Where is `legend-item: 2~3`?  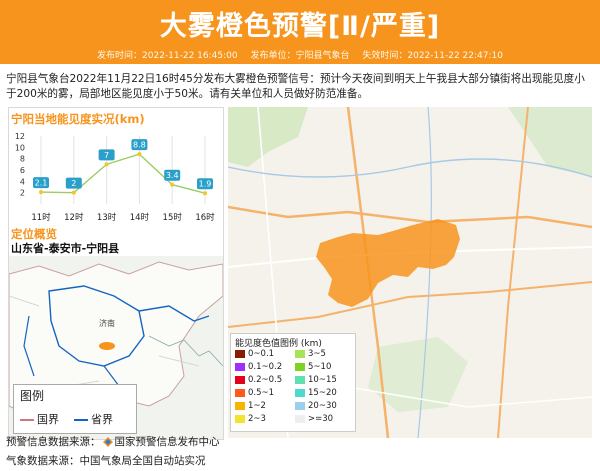
legend-item: 2~3 is located at coordinates (250, 419).